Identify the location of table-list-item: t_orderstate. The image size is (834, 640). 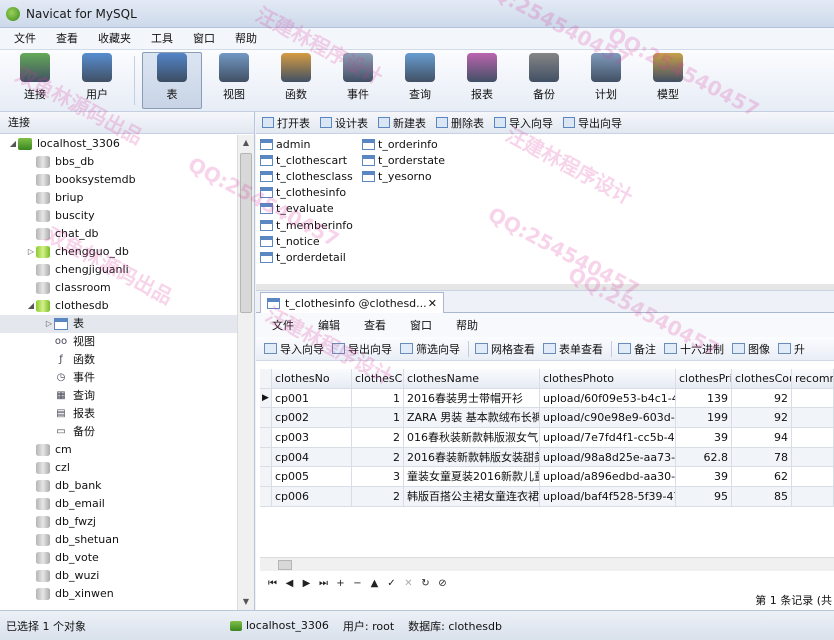
(401, 160).